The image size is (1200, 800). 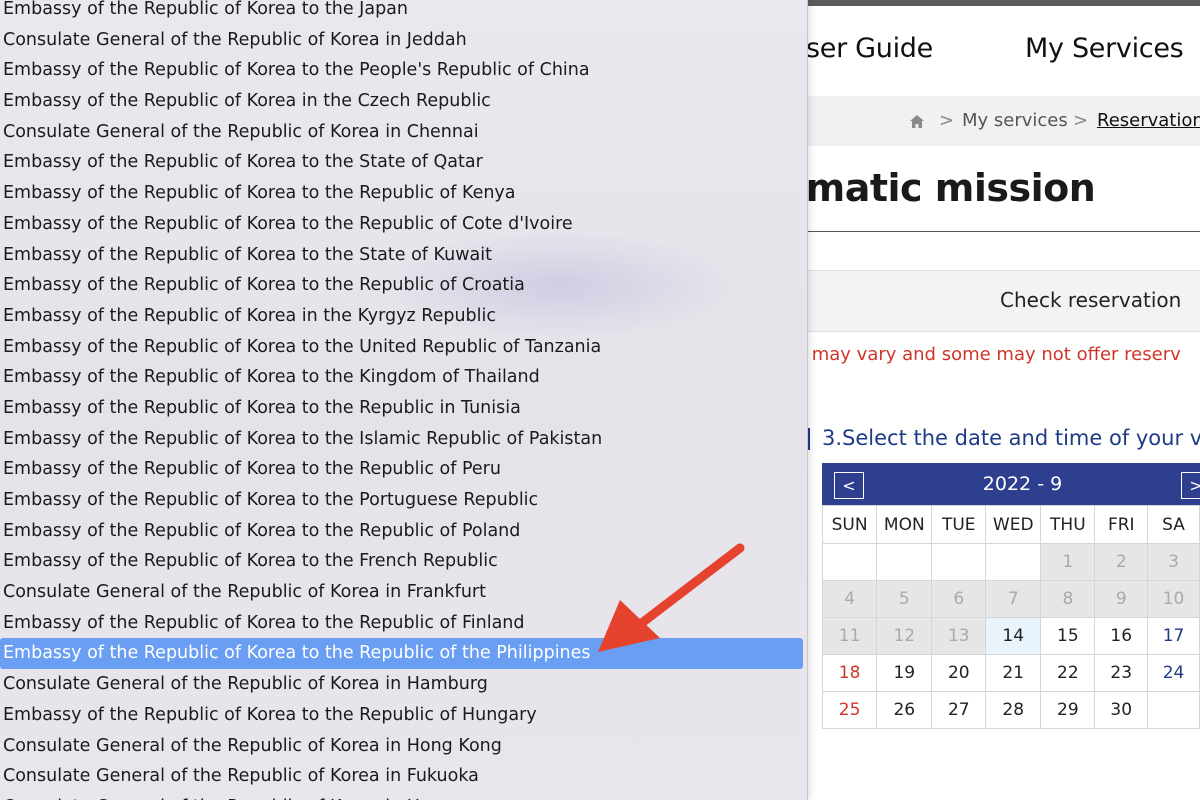 I want to click on calendar-day: 22, so click(x=1068, y=673).